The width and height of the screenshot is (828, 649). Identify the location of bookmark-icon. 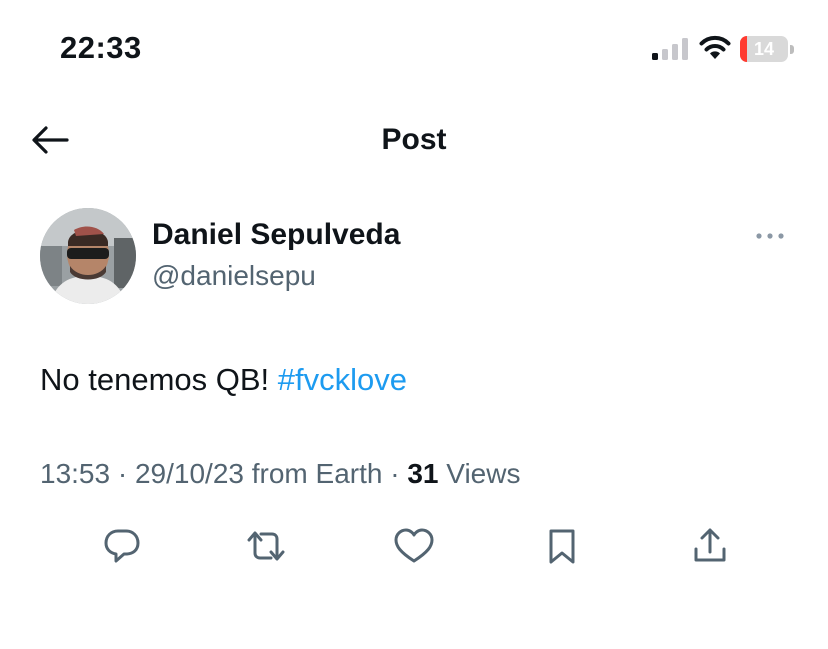
(562, 546).